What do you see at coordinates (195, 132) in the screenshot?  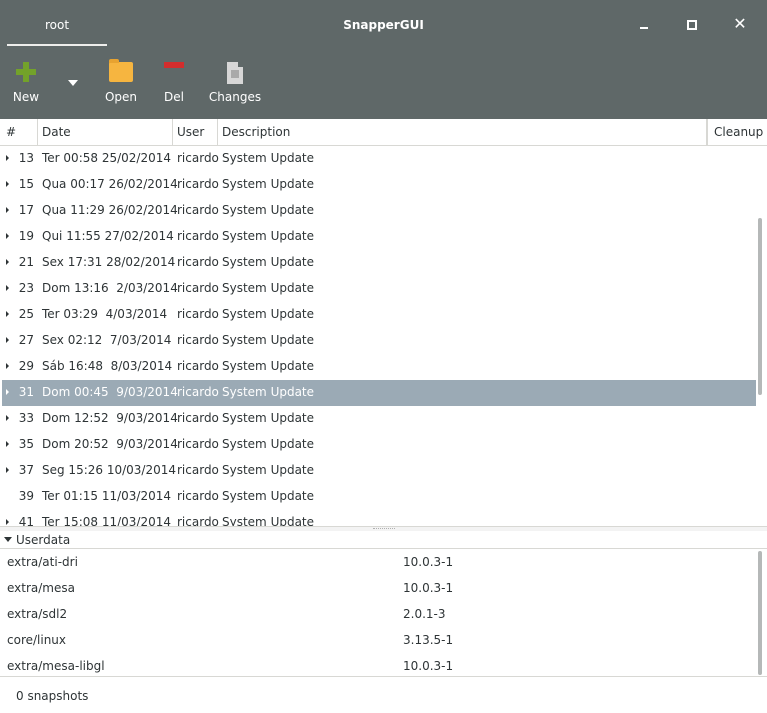 I see `column-header-user: User` at bounding box center [195, 132].